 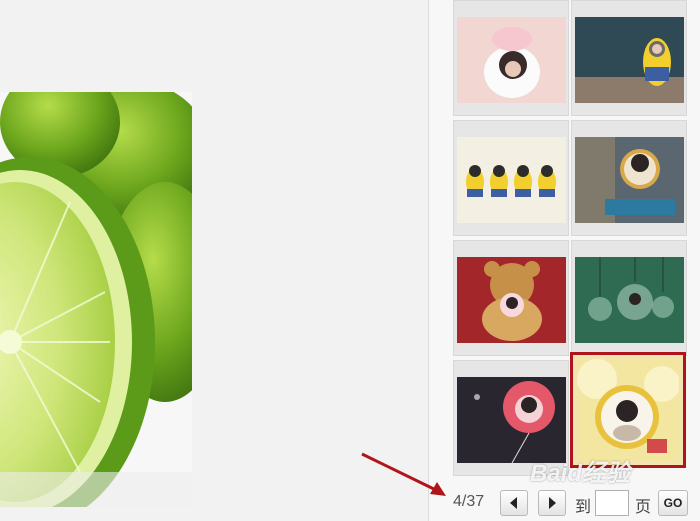 I want to click on thumb-yellow-flower-image, so click(x=628, y=410).